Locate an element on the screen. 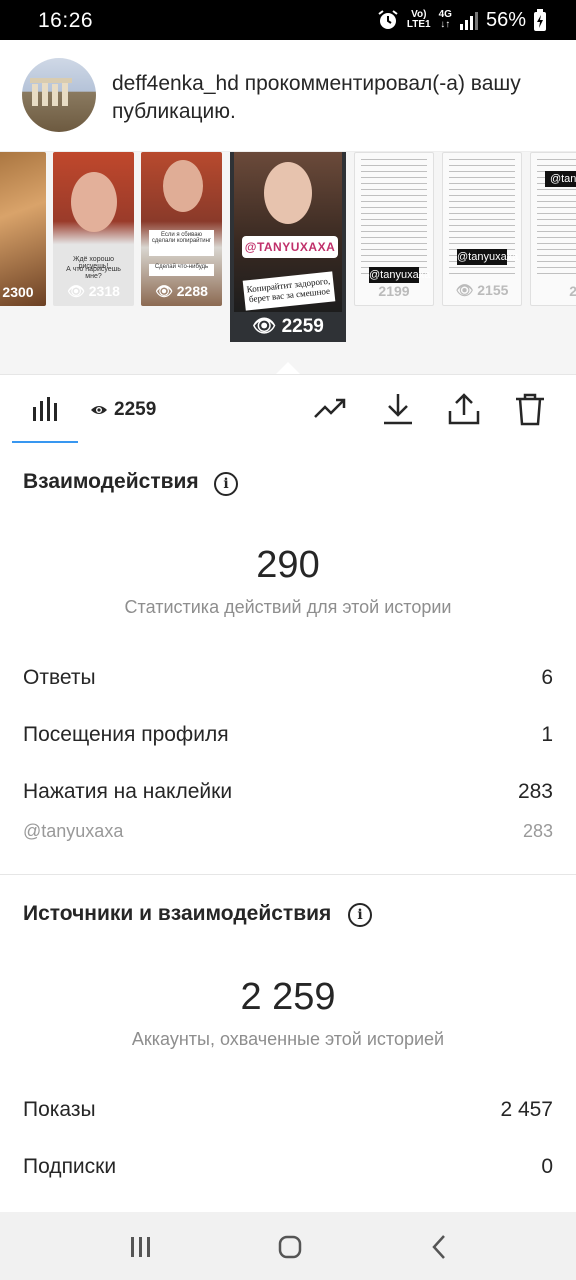 The height and width of the screenshot is (1280, 576). tab-indicator is located at coordinates (45, 442).